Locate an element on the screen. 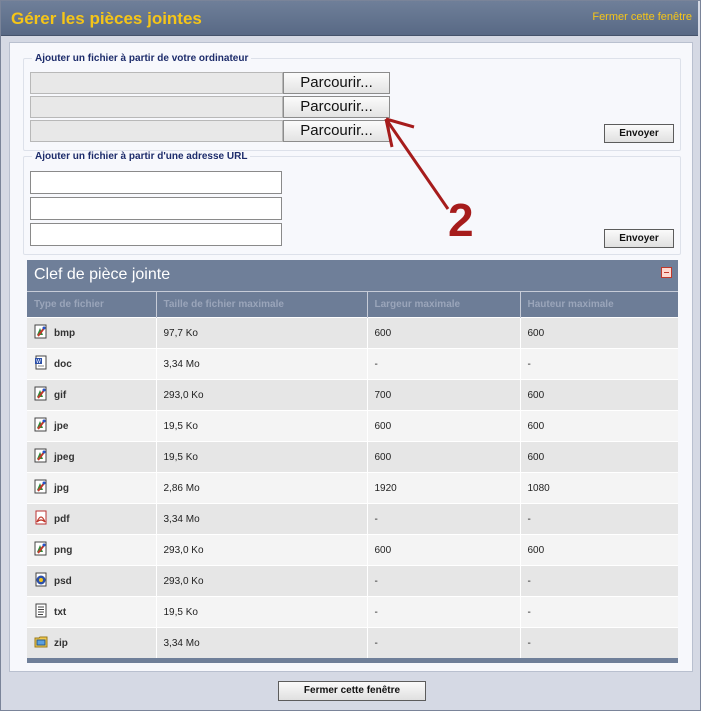 Image resolution: width=701 pixels, height=711 pixels. file-type-label: jpe is located at coordinates (61, 426).